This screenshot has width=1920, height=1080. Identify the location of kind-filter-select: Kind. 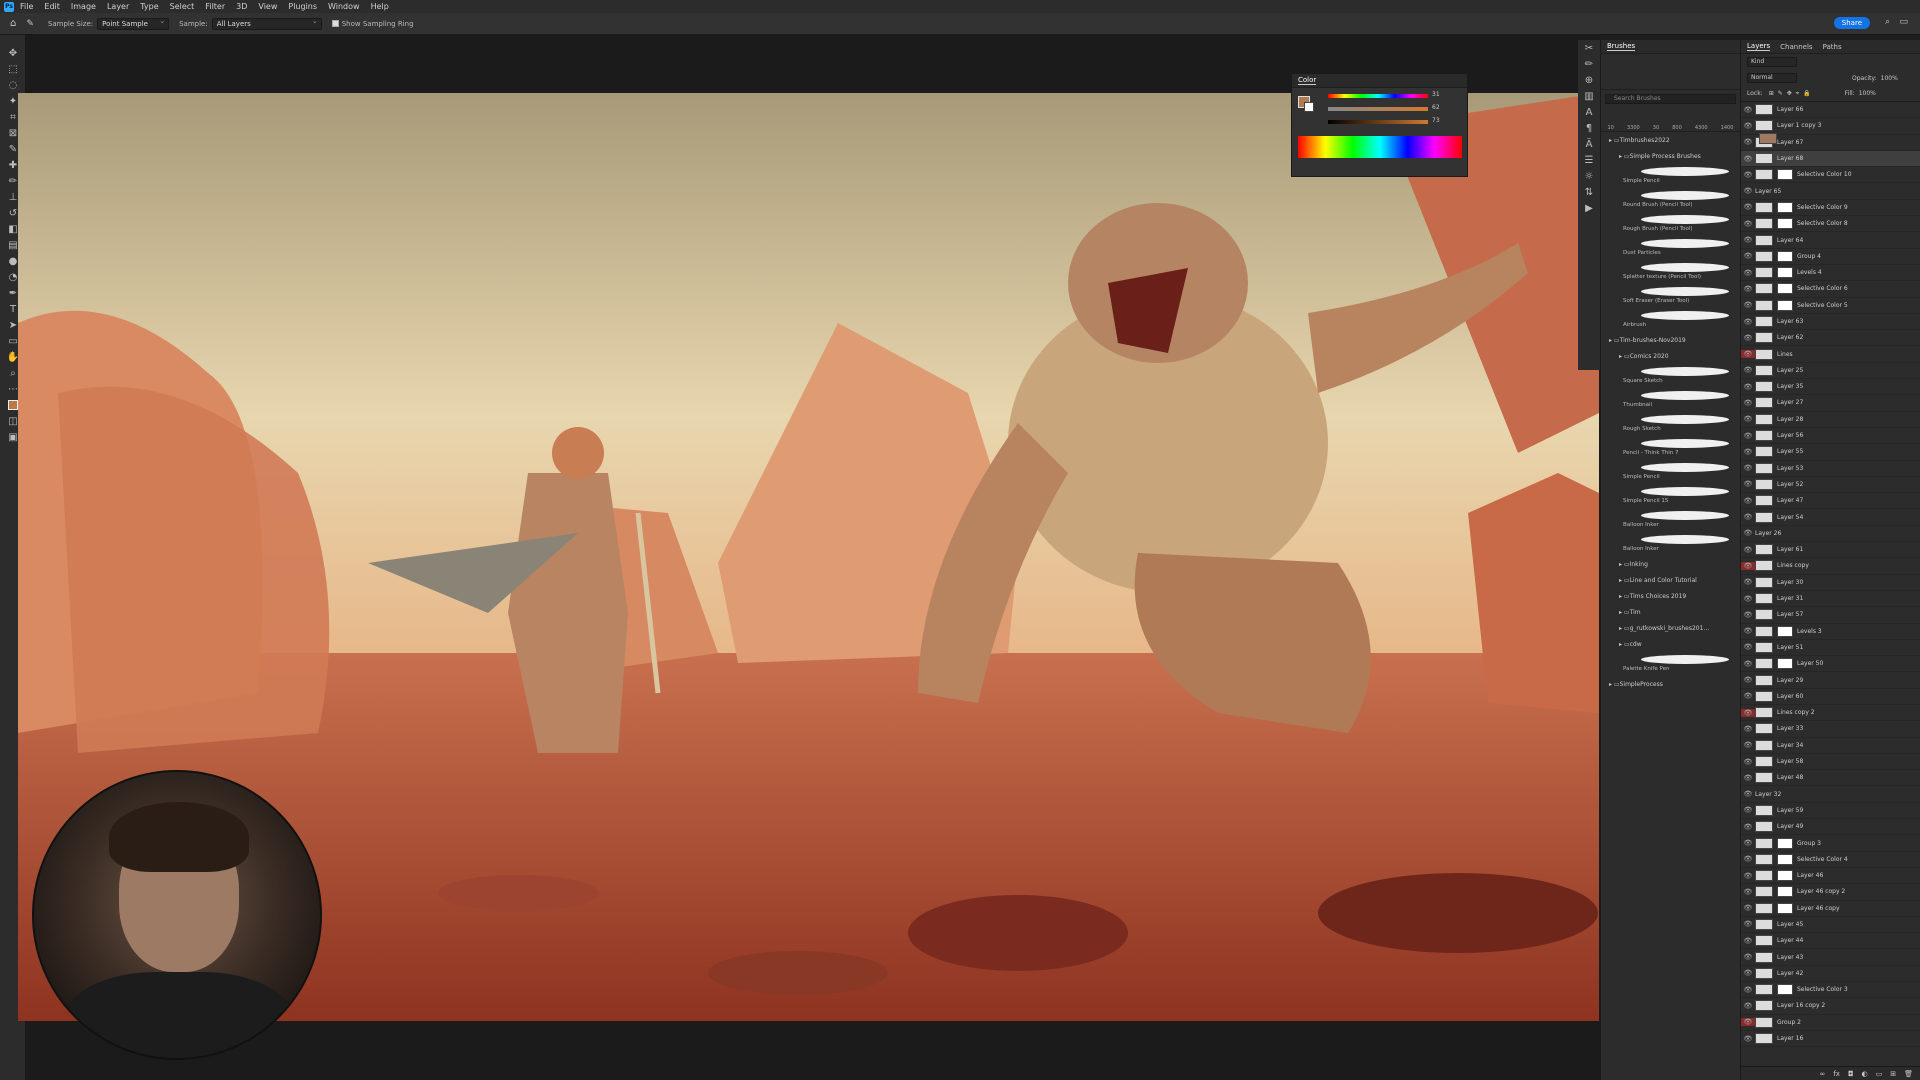
(1772, 62).